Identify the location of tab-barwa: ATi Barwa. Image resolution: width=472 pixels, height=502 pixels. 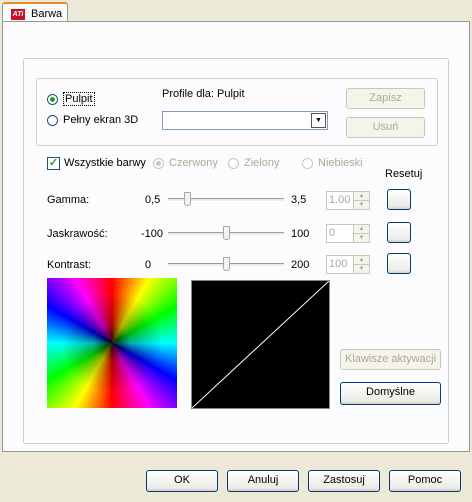
(35, 12).